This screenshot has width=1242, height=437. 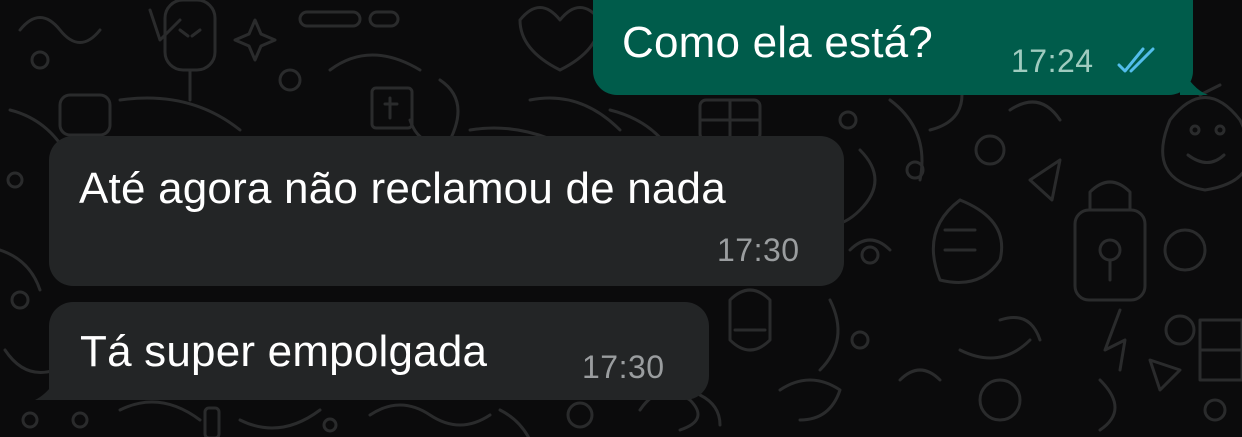 What do you see at coordinates (1194, 80) in the screenshot?
I see `bubble-tail-outgoing` at bounding box center [1194, 80].